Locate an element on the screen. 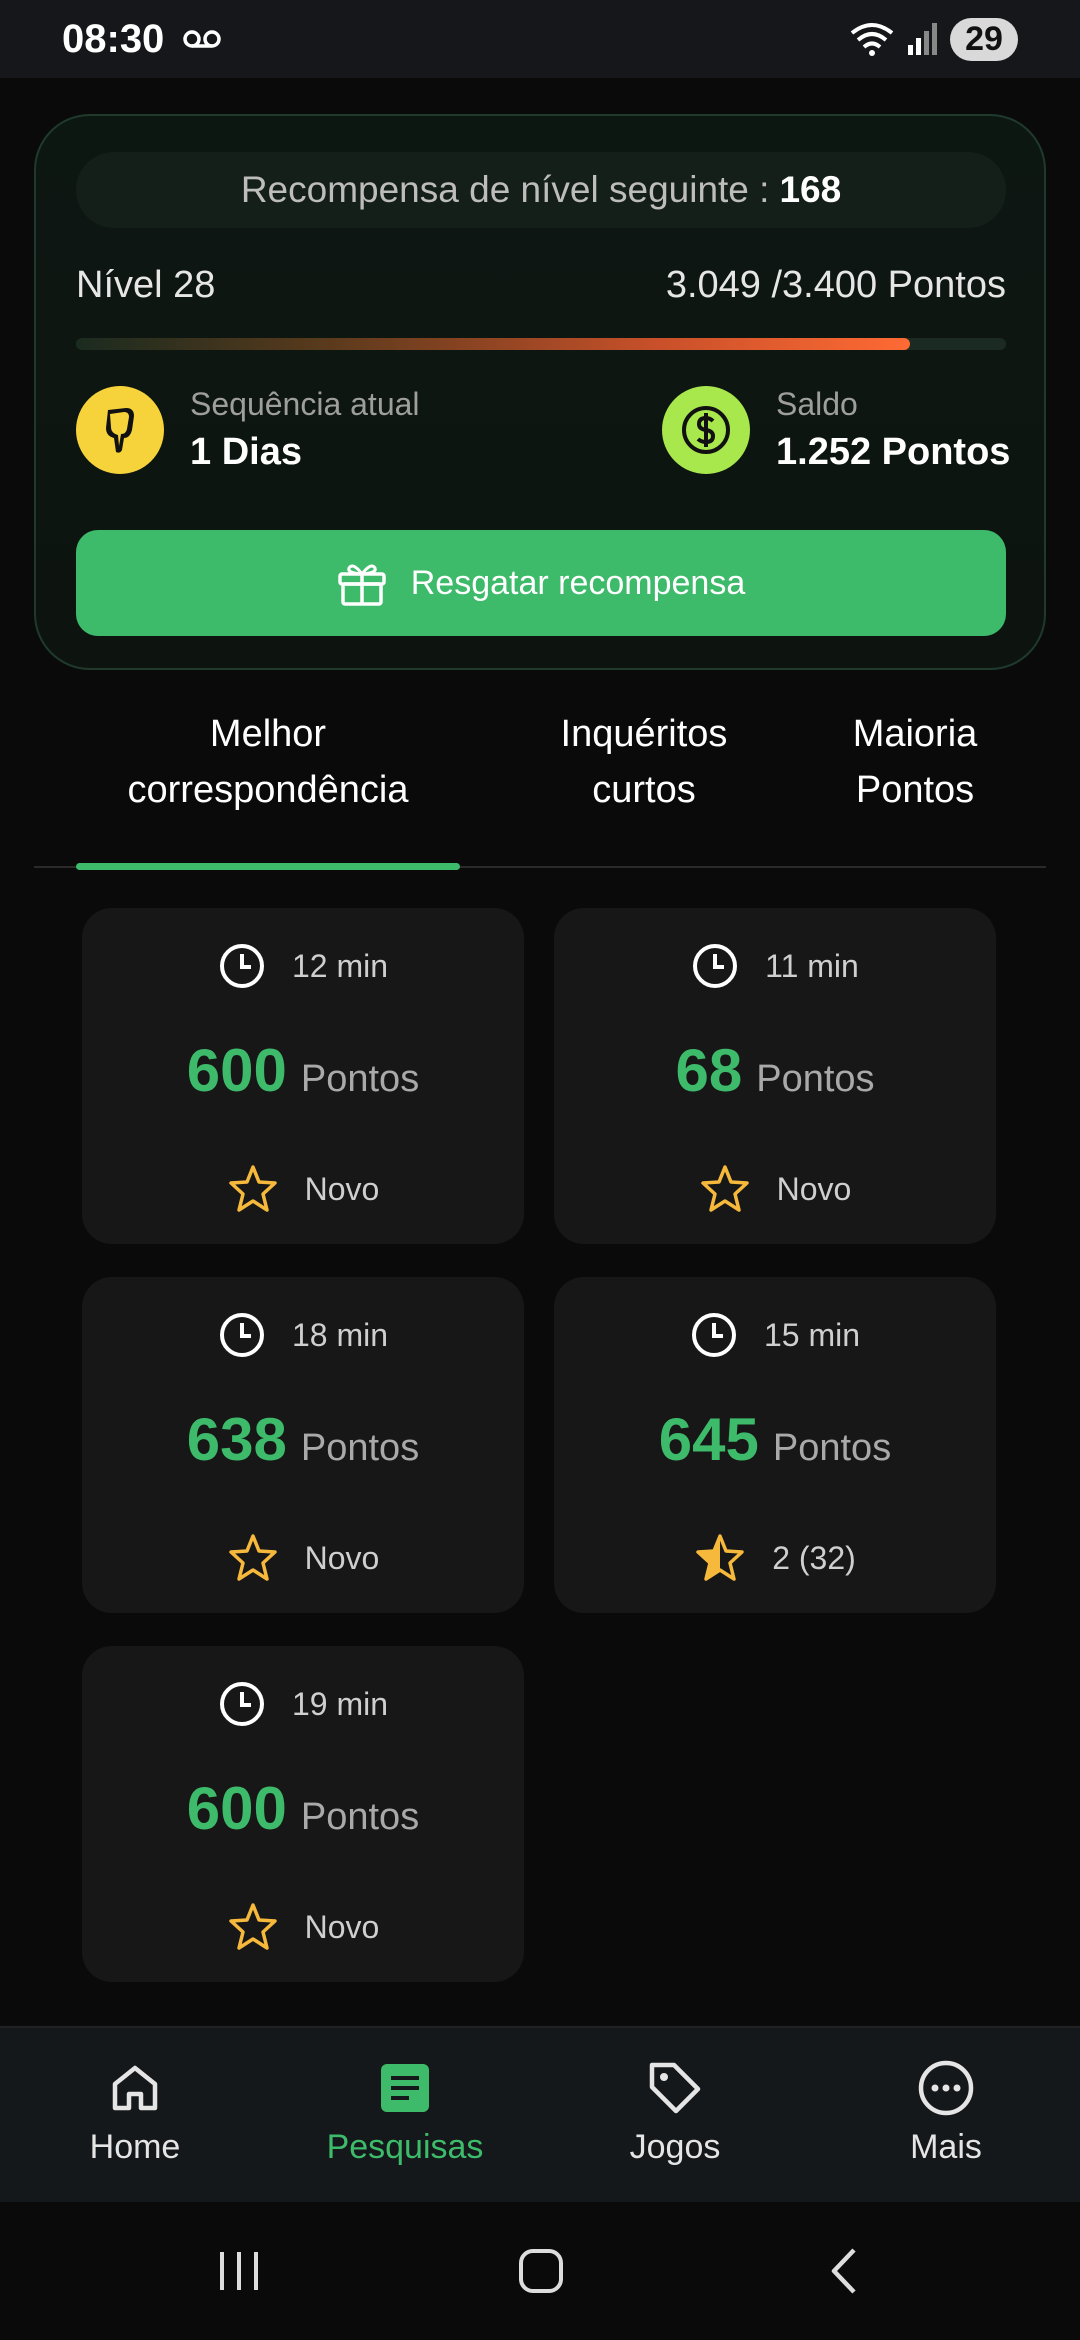 The height and width of the screenshot is (2340, 1080). tab-short-surveys-line2: curtos is located at coordinates (644, 790).